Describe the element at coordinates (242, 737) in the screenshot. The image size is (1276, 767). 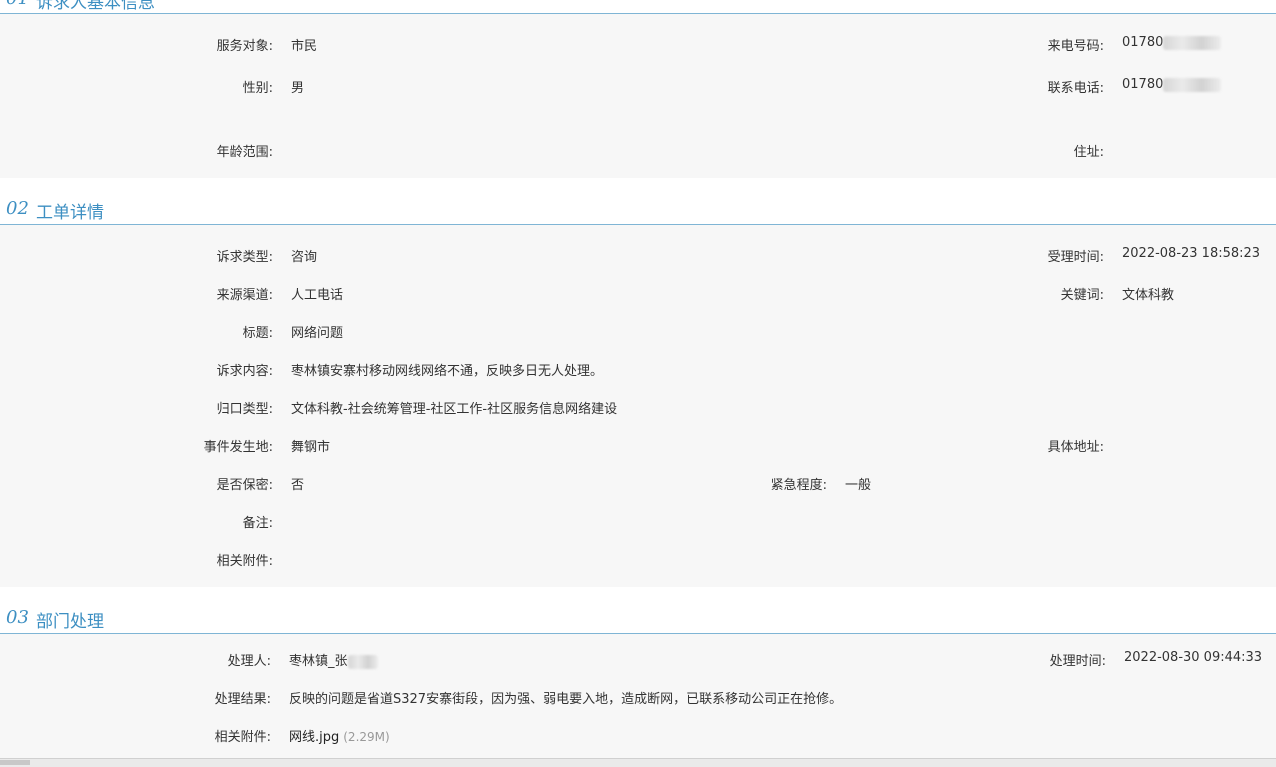
I see `handling-attachments-label: 相关附件:` at that location.